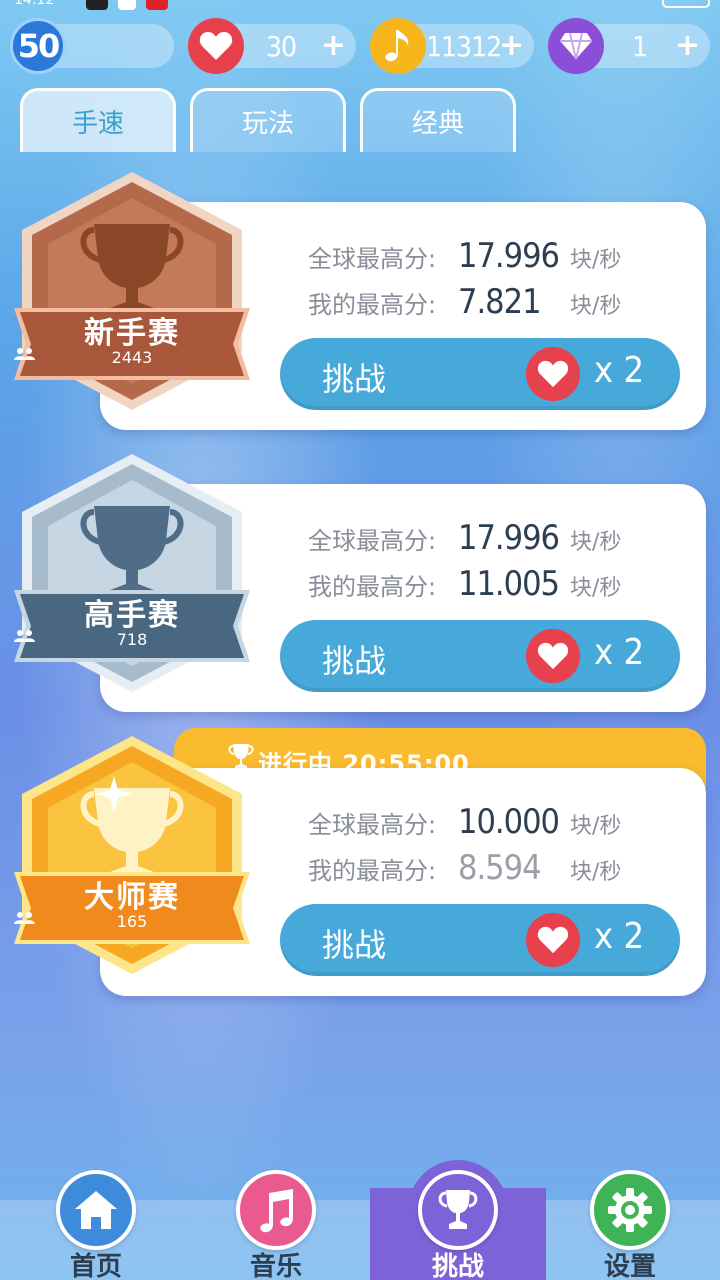  I want to click on global-best-row: 全球最高分: 10.000 块/秒, so click(464, 822).